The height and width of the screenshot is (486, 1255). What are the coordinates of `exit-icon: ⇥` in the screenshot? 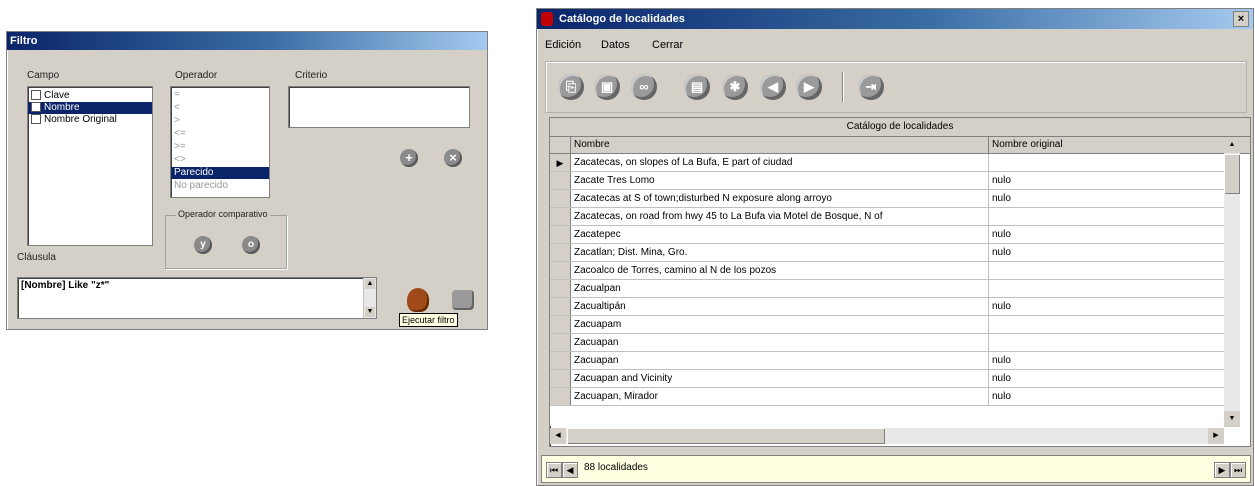 It's located at (871, 87).